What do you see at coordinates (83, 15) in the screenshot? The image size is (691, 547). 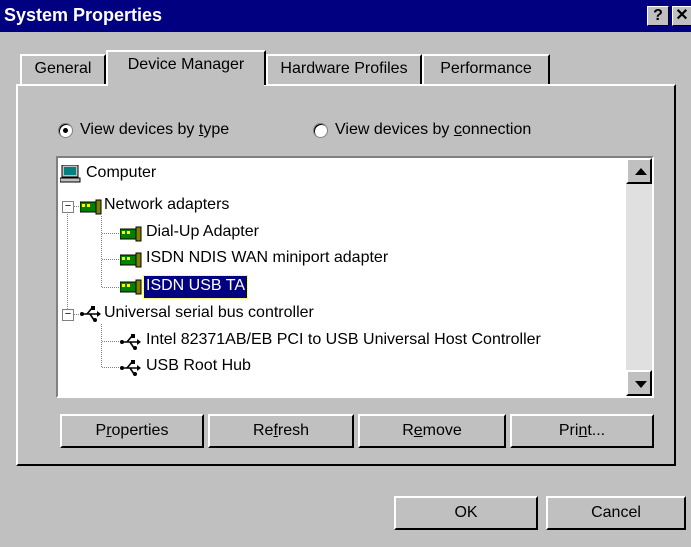 I see `window-title: System Properties` at bounding box center [83, 15].